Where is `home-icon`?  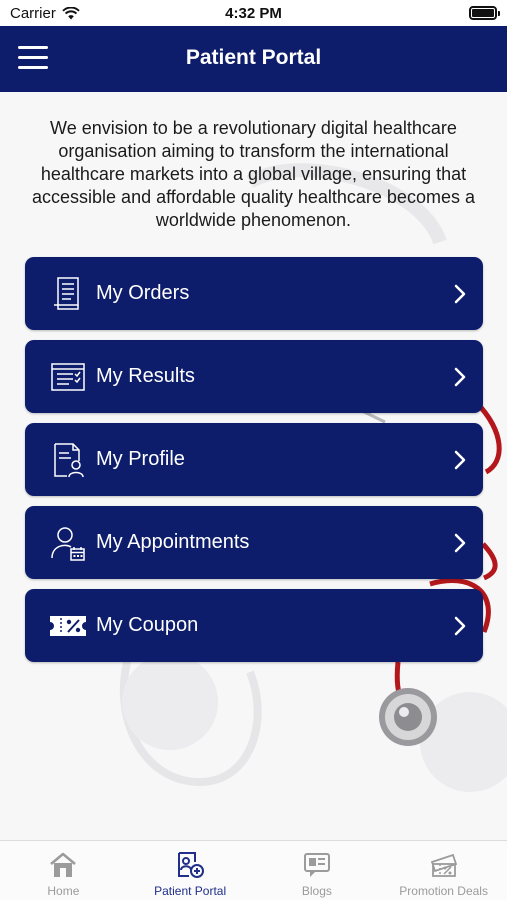
home-icon is located at coordinates (63, 864).